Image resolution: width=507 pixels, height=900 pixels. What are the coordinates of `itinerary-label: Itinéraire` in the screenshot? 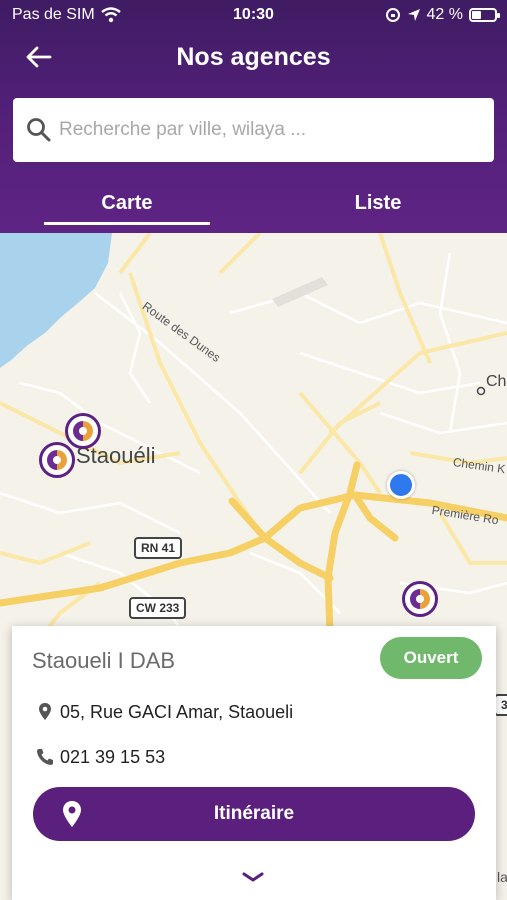 It's located at (254, 813).